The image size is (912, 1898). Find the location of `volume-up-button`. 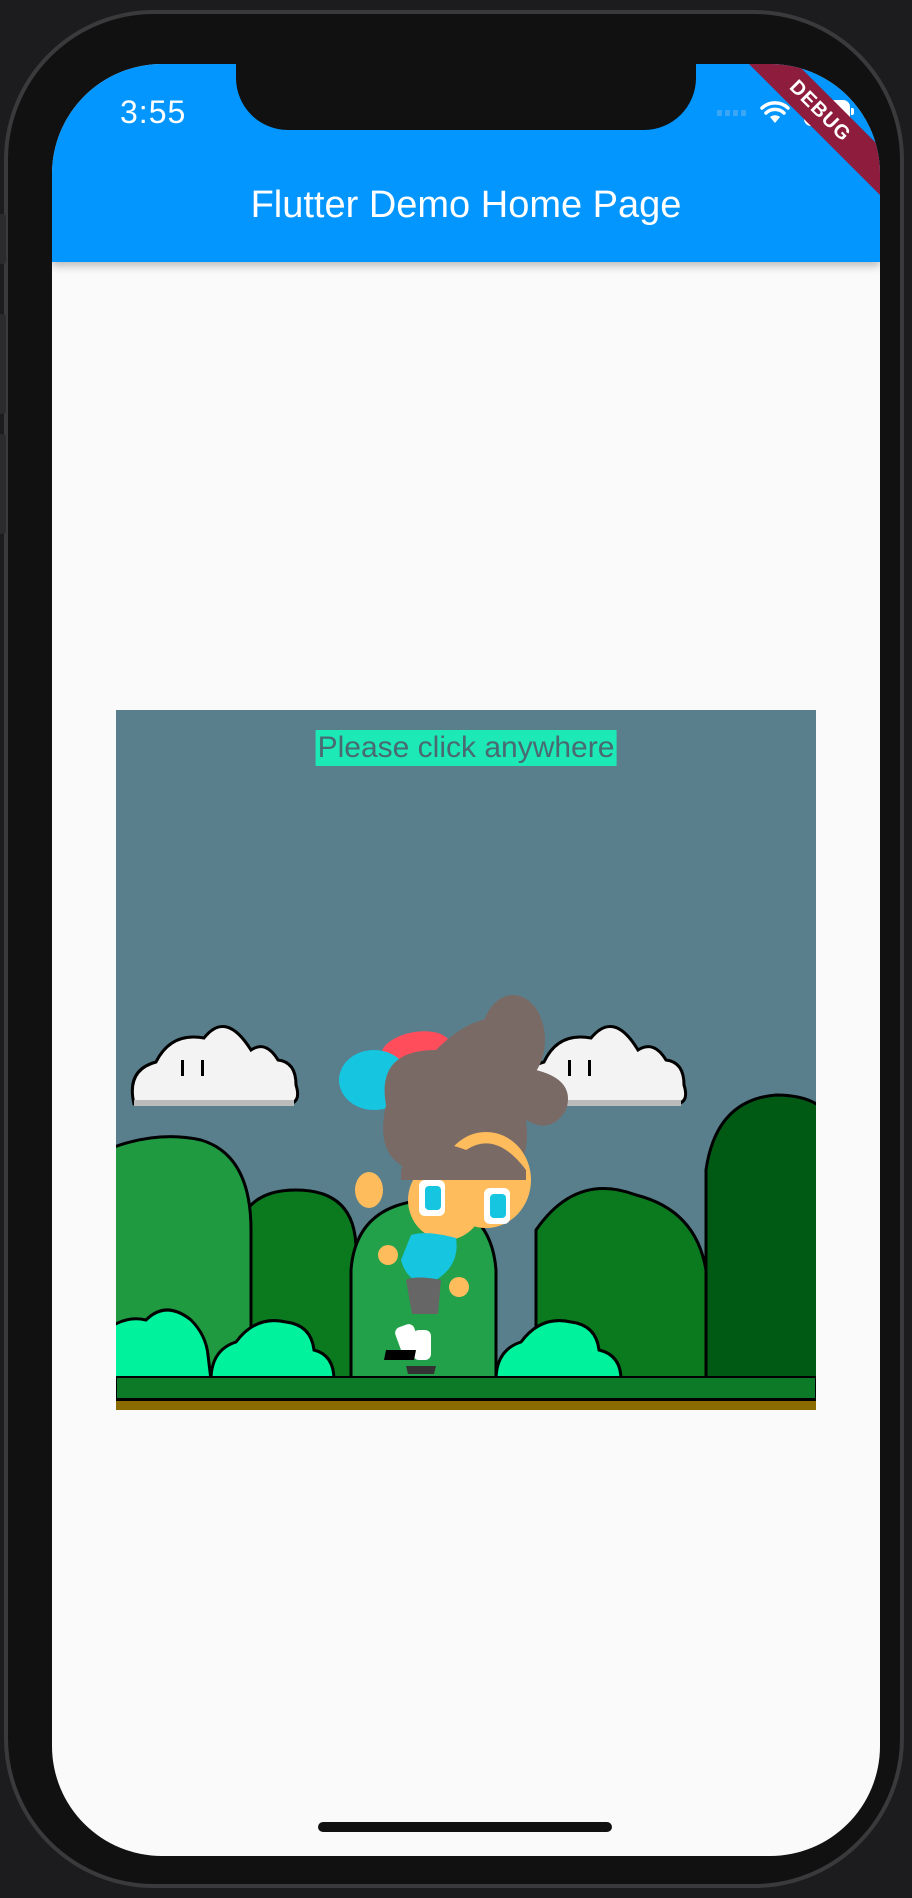

volume-up-button is located at coordinates (3, 364).